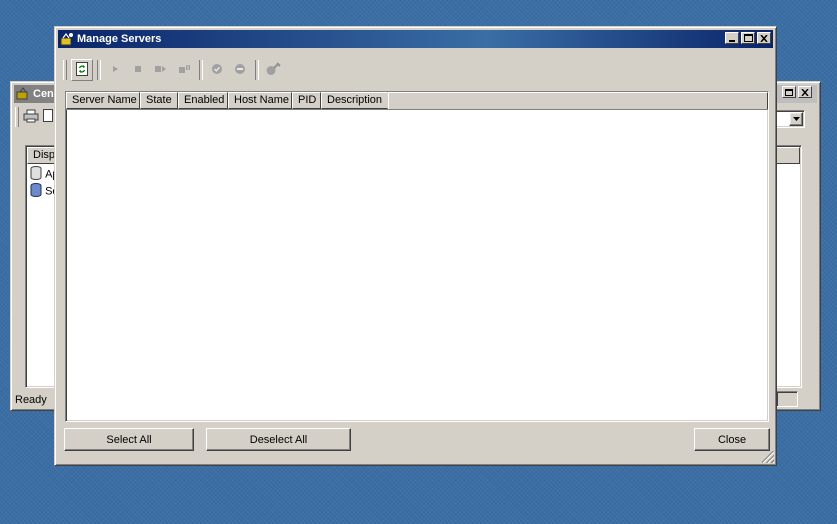 The image size is (837, 524). I want to click on pause-button, so click(184, 70).